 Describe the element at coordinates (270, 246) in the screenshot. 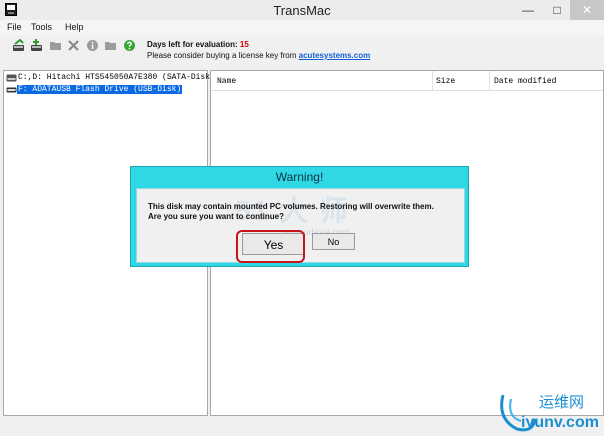

I see `yes-button-highlight` at that location.